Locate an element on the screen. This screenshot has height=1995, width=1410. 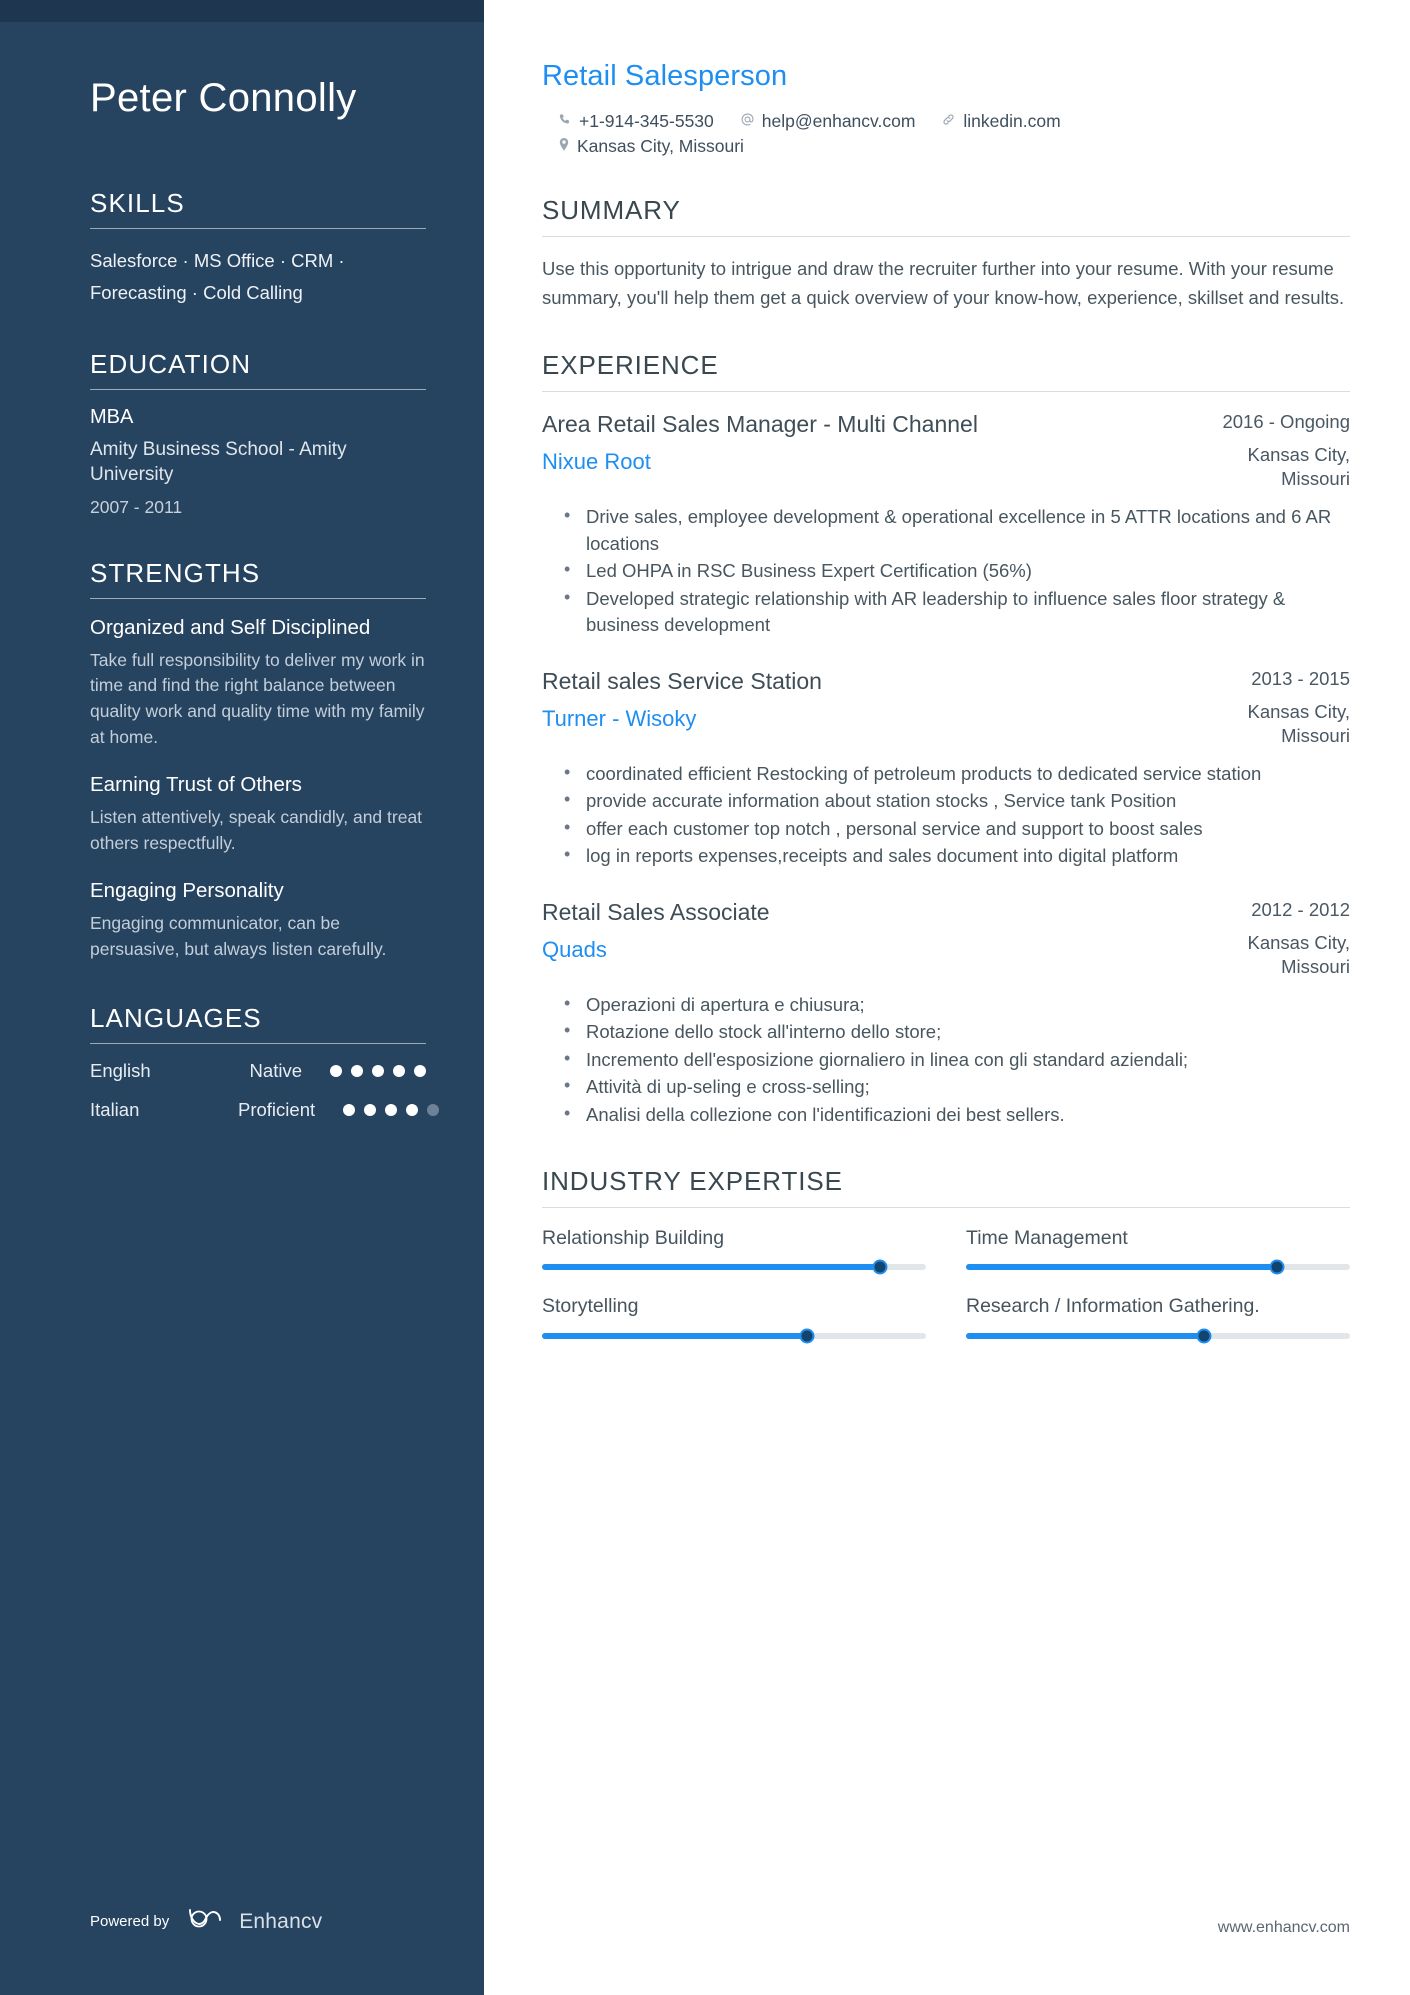
strengths-heading: STRENGTHS is located at coordinates (175, 572).